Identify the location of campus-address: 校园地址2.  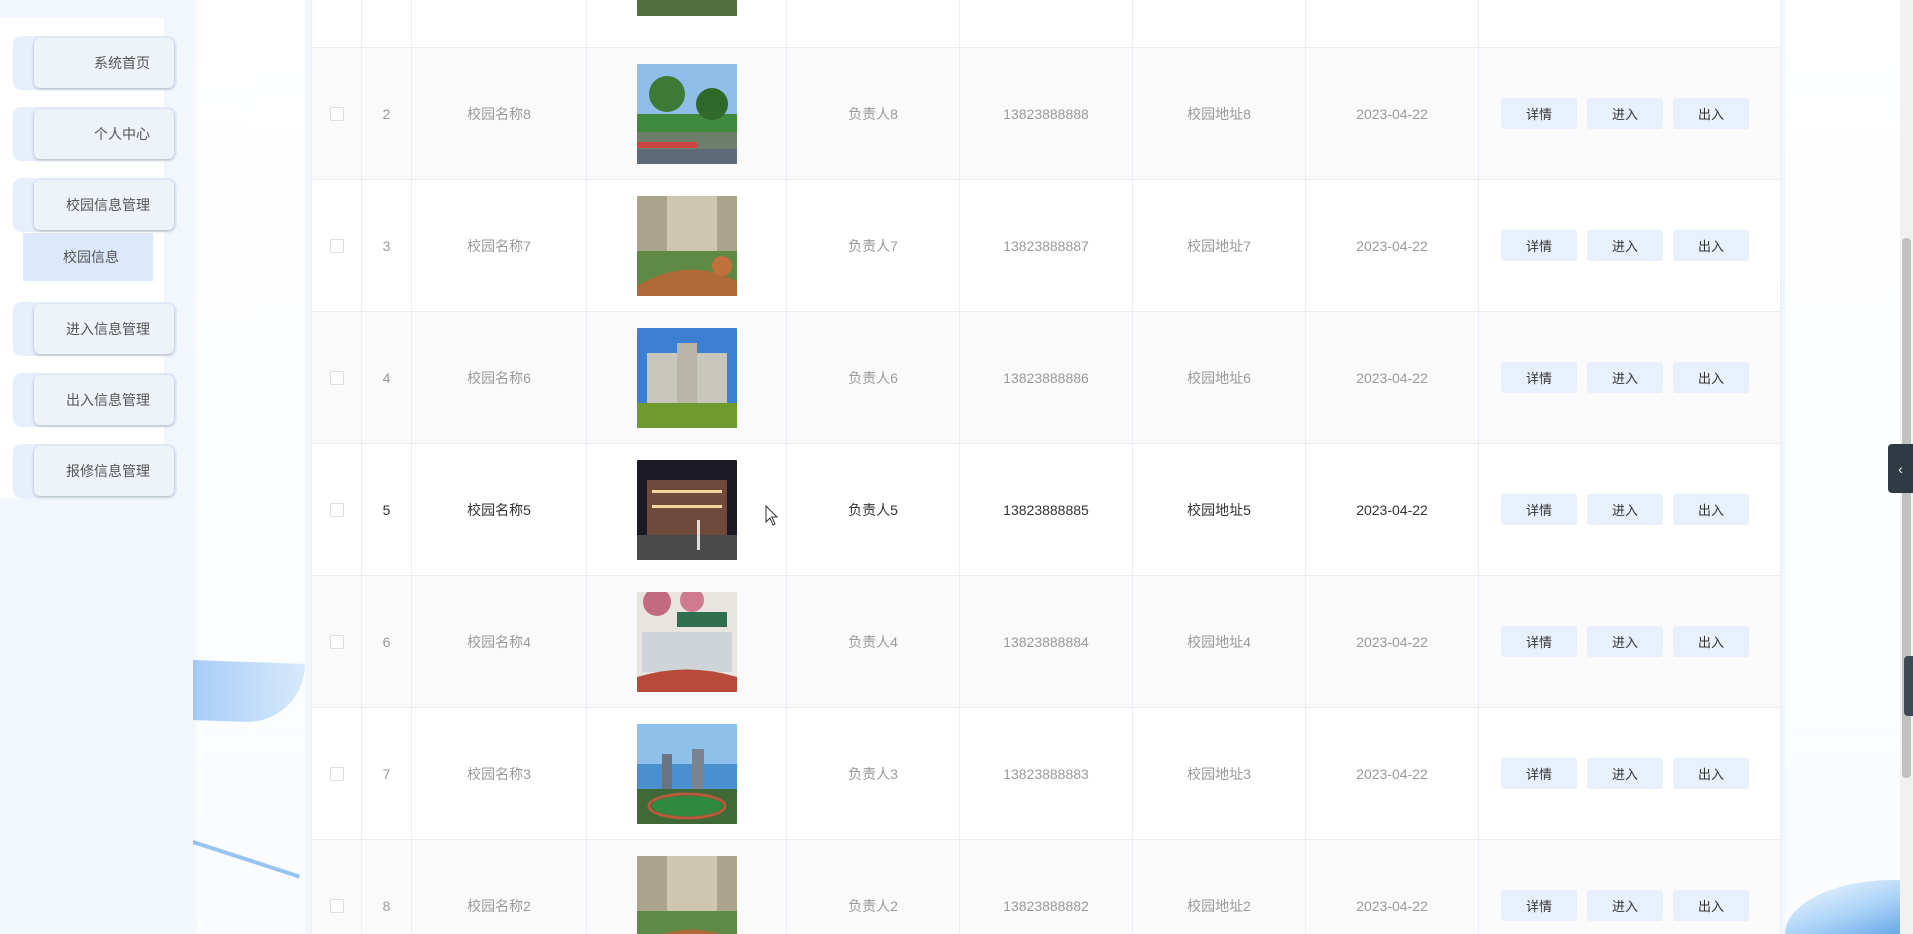
(1219, 887).